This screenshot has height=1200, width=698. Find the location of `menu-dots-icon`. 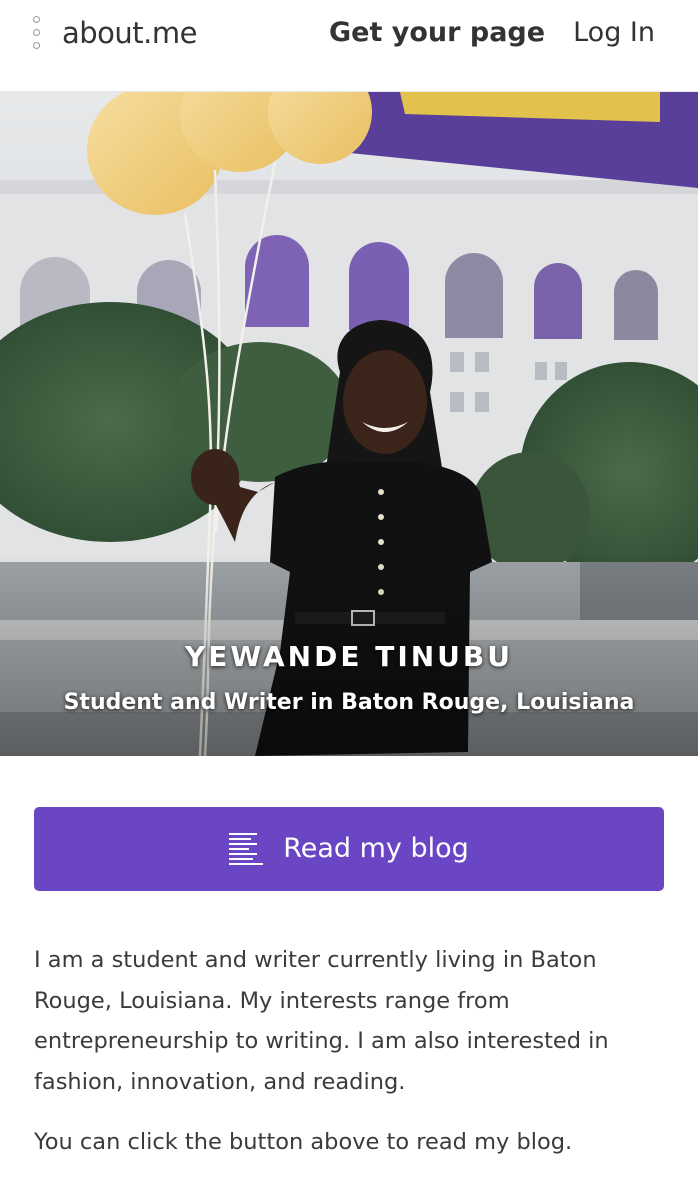

menu-dots-icon is located at coordinates (37, 33).